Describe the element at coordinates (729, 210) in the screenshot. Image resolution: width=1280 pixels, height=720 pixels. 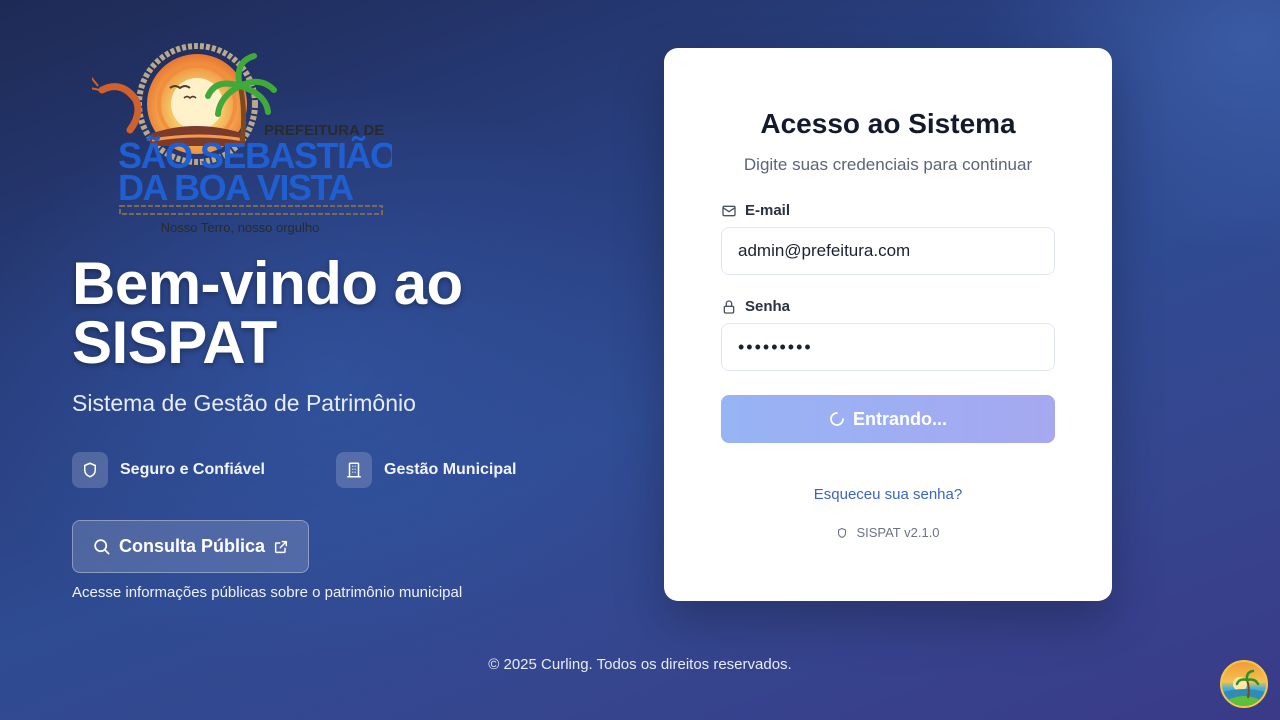
I see `mail-icon` at that location.